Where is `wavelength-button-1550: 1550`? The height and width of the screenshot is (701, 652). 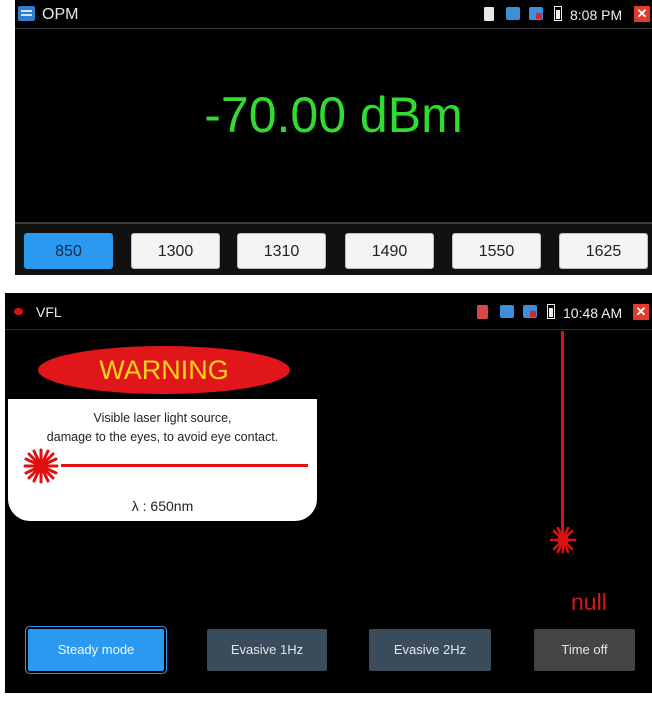
wavelength-button-1550: 1550 is located at coordinates (496, 251).